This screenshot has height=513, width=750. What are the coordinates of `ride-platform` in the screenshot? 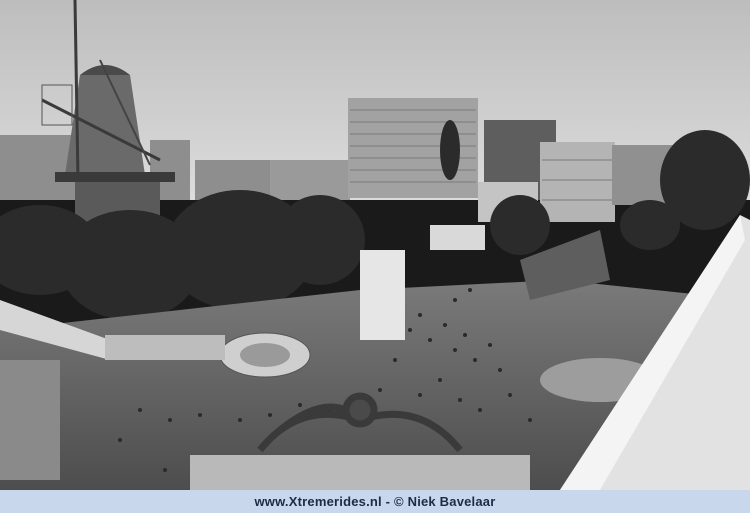 It's located at (360, 472).